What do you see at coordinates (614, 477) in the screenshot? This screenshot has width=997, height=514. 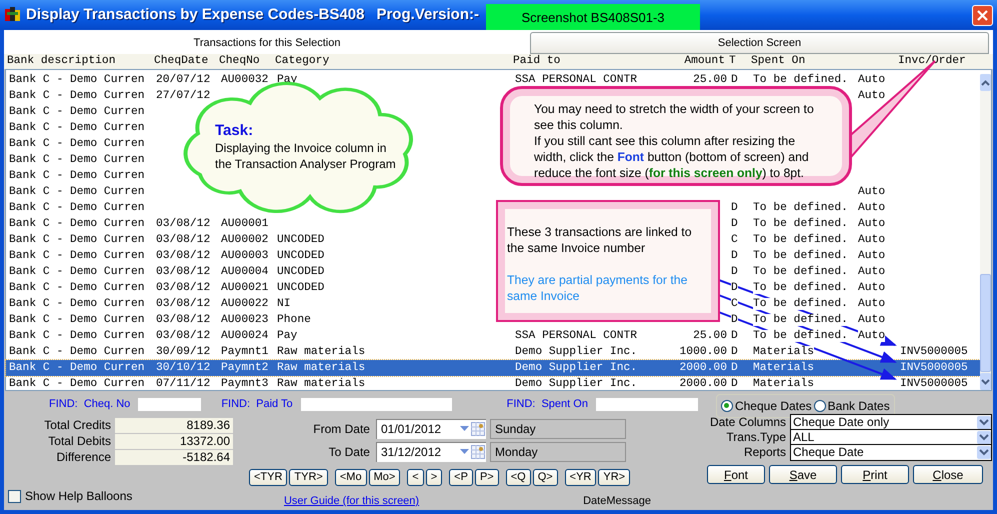 I see `nav-button: YR>` at bounding box center [614, 477].